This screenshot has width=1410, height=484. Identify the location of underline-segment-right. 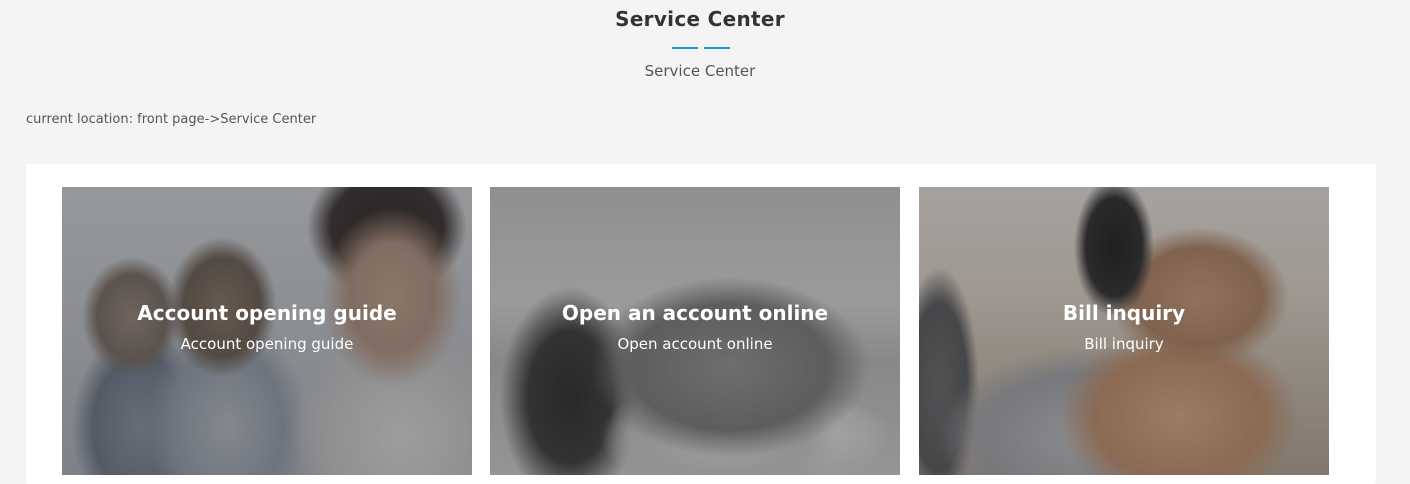
(717, 48).